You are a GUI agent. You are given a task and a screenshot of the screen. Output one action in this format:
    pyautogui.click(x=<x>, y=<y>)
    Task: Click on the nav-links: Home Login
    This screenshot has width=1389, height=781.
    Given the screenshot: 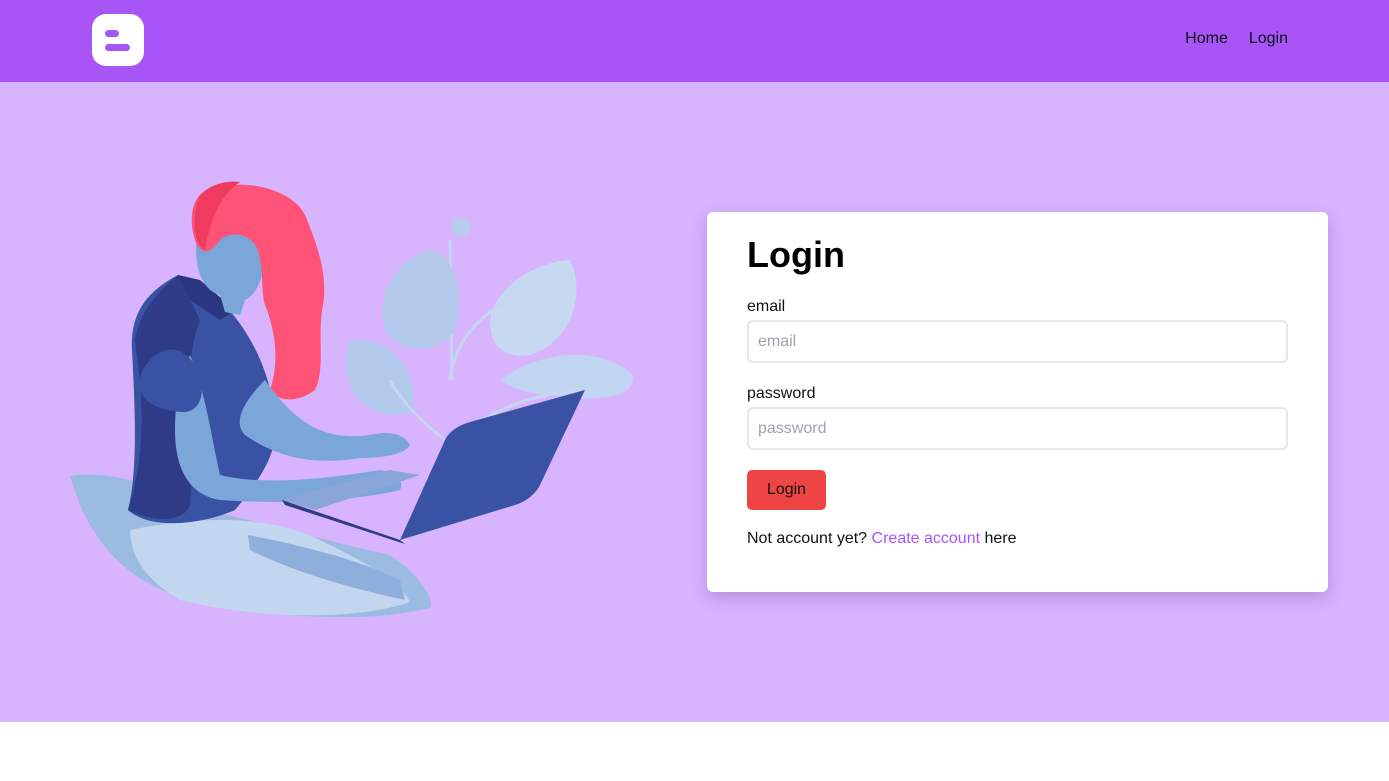 What is the action you would take?
    pyautogui.click(x=1236, y=39)
    